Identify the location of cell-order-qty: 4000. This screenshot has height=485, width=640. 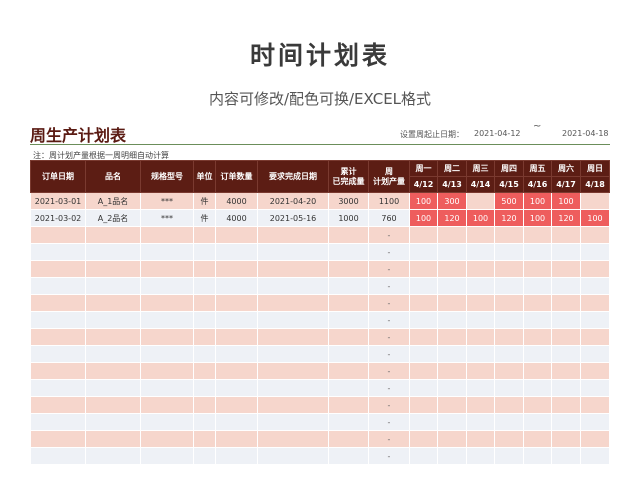
(236, 218).